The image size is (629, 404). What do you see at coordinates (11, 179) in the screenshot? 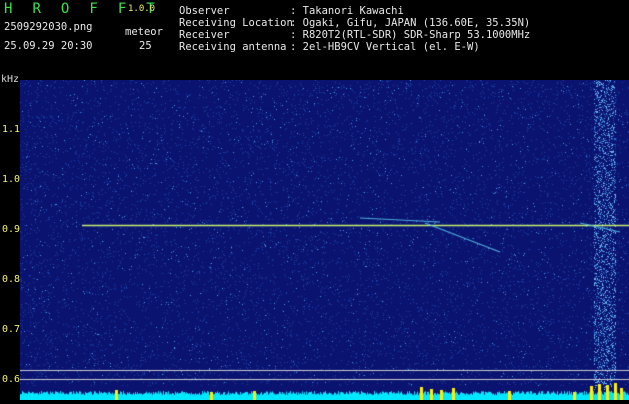
I see `freq-tick-label: 1.0` at bounding box center [11, 179].